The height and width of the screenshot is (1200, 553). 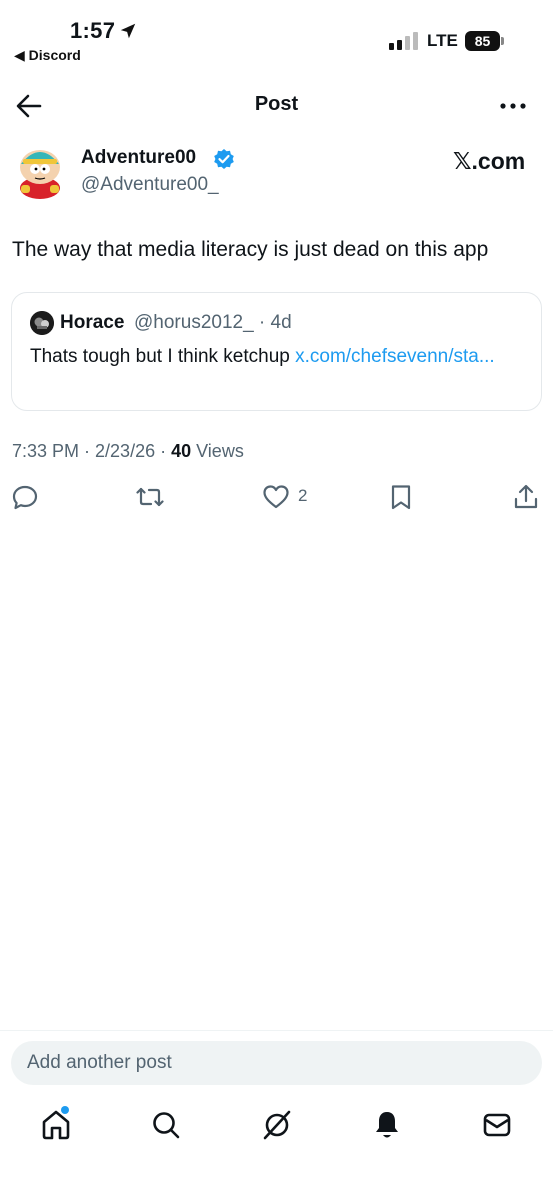 I want to click on post-header: Post, so click(x=276, y=106).